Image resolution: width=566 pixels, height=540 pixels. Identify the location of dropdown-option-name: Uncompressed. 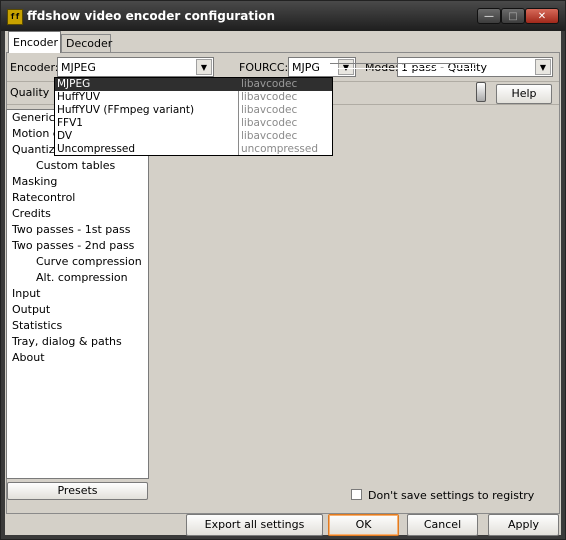
(96, 149).